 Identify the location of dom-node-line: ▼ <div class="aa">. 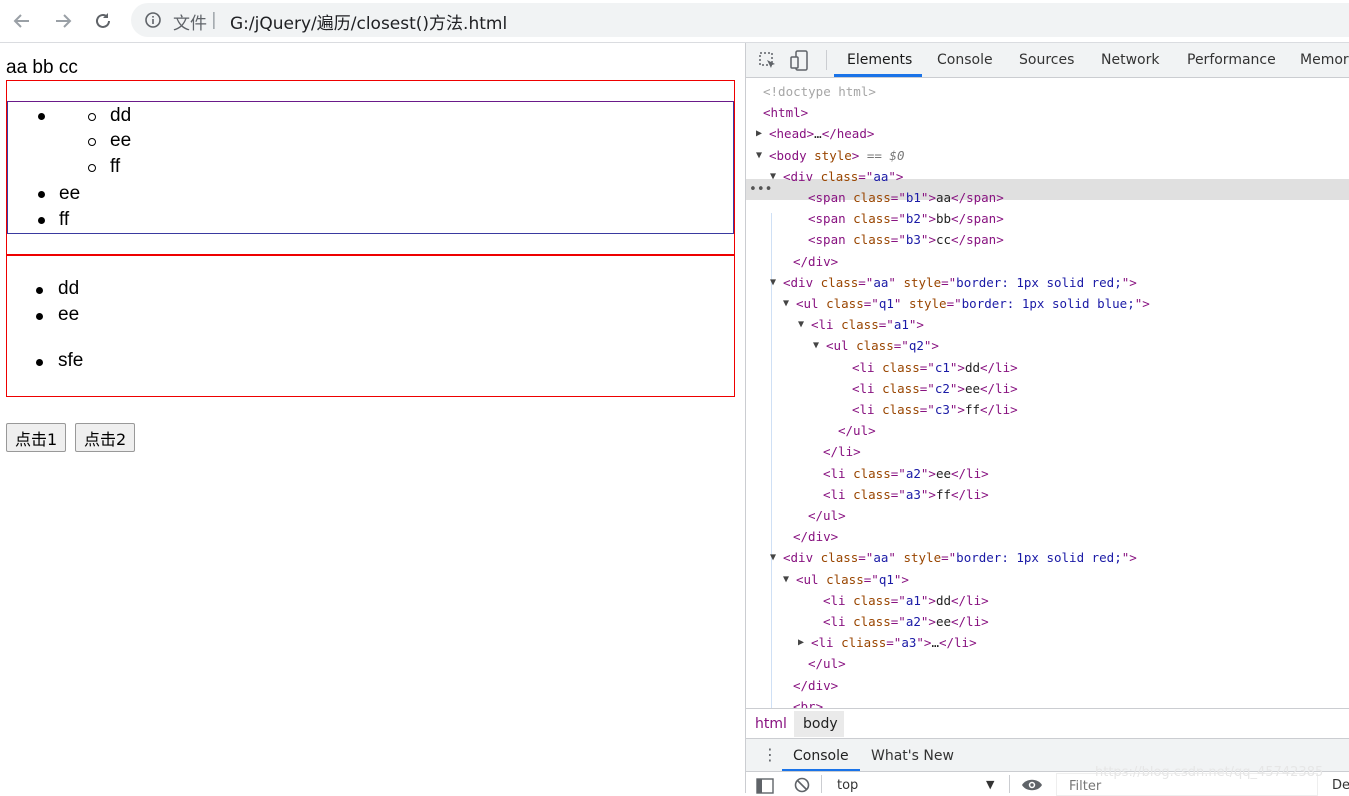
(837, 176).